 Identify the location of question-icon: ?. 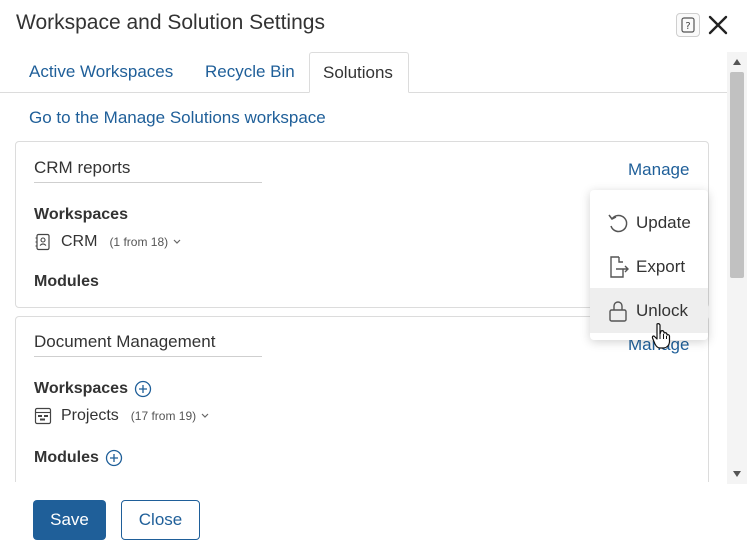
(688, 25).